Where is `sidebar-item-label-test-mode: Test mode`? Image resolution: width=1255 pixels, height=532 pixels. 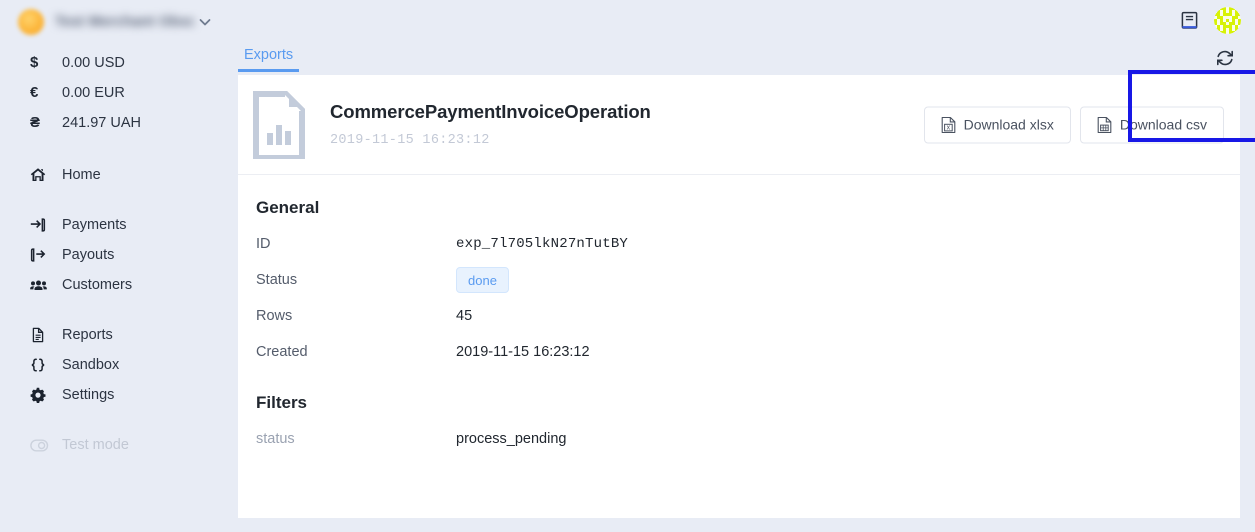
sidebar-item-label-test-mode: Test mode is located at coordinates (95, 445).